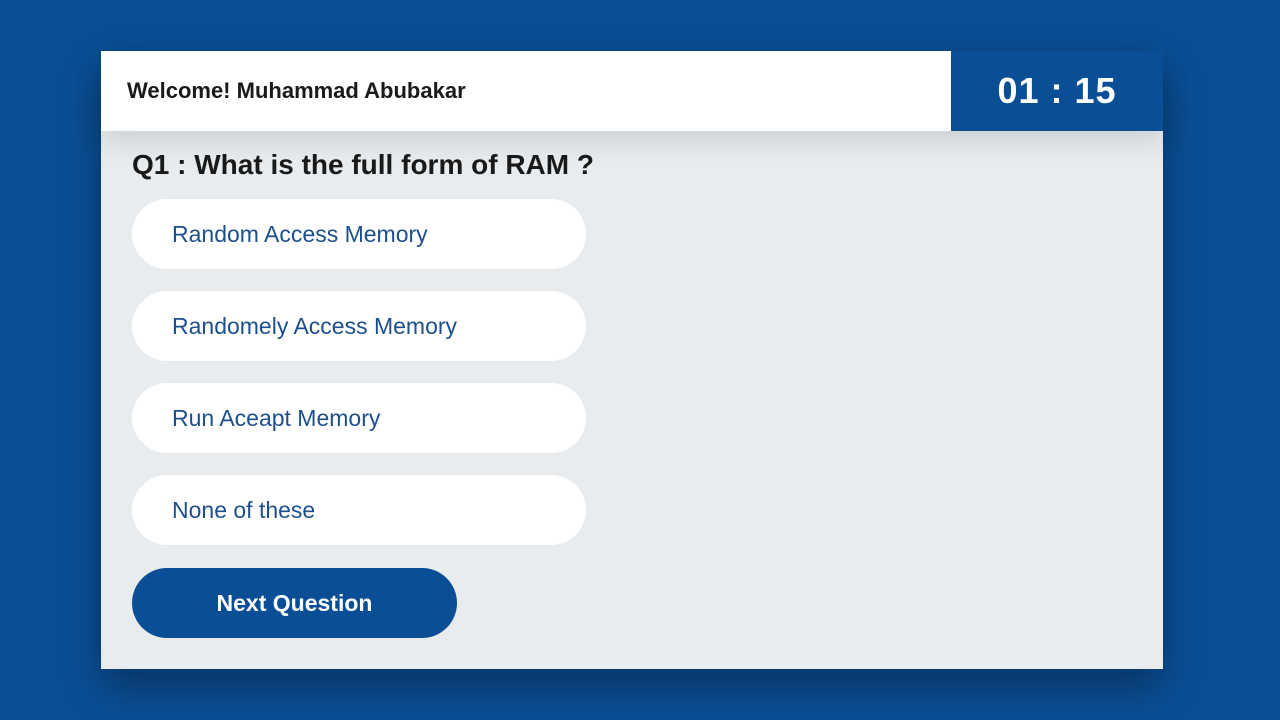 This screenshot has height=720, width=1280. I want to click on countdown-timer: 01 : 15, so click(1057, 91).